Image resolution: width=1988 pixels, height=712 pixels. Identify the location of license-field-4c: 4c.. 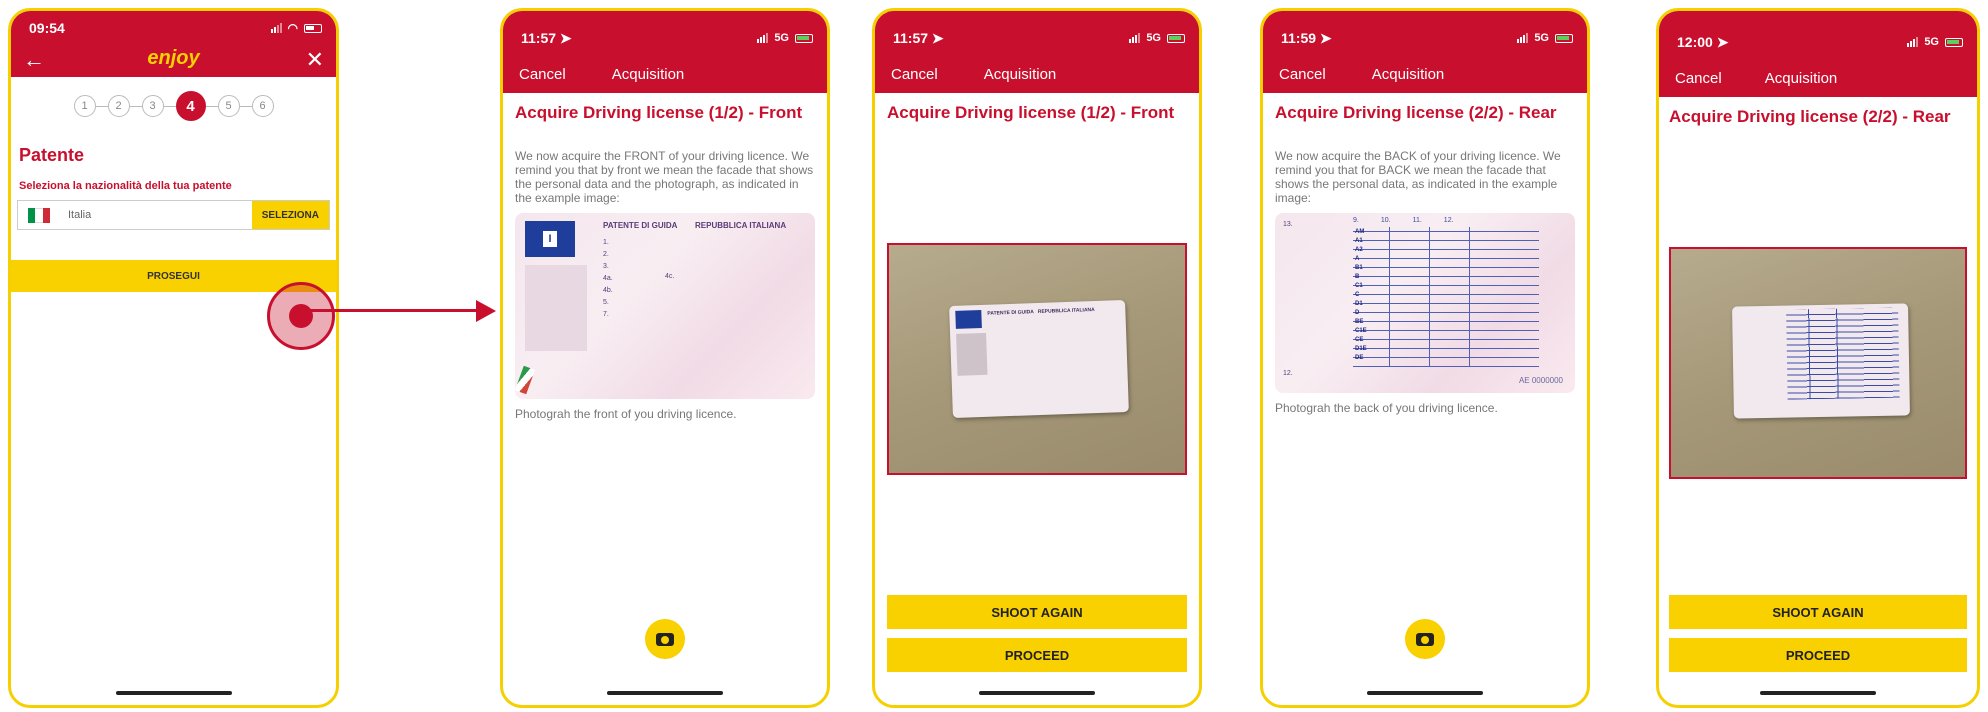
(670, 276).